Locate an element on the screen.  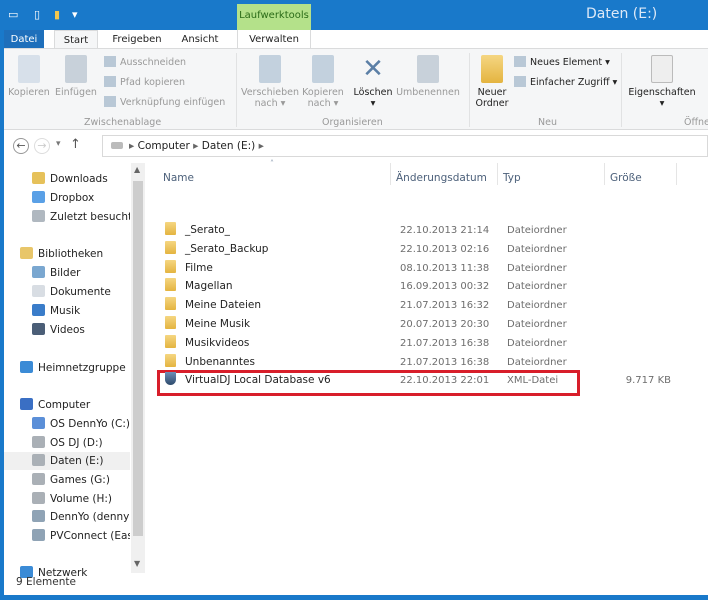
new-item-button: Neues Element ▾ is located at coordinates (562, 62).